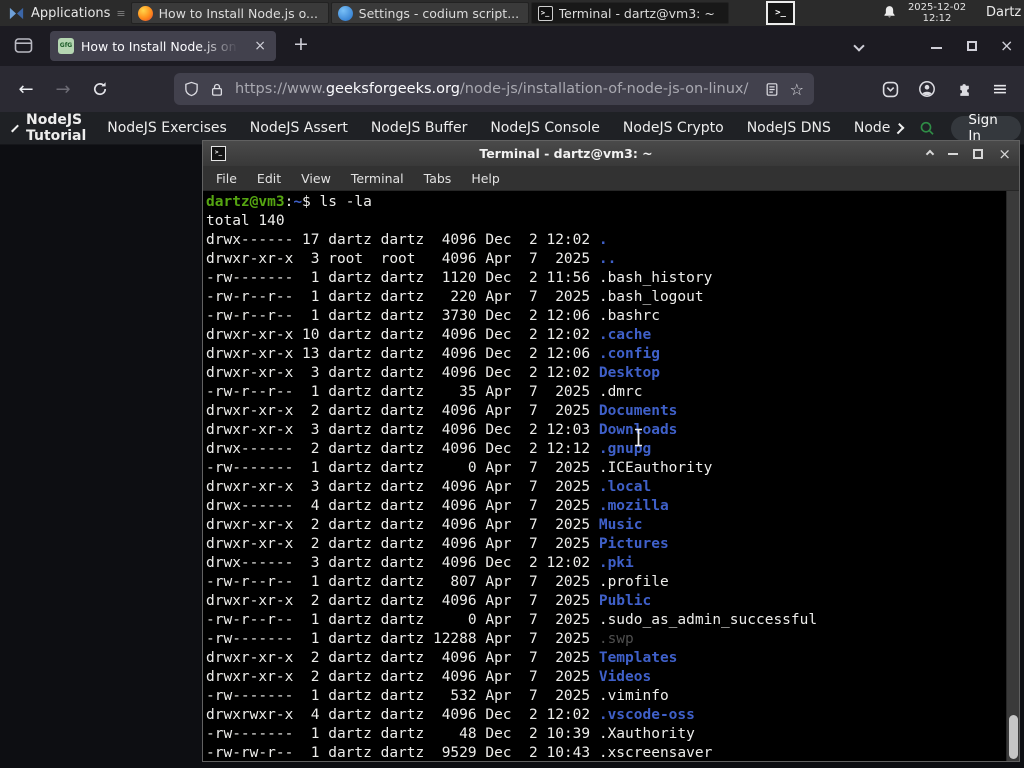 This screenshot has width=1024, height=768. I want to click on nav-item: NodeJS Crypto, so click(673, 128).